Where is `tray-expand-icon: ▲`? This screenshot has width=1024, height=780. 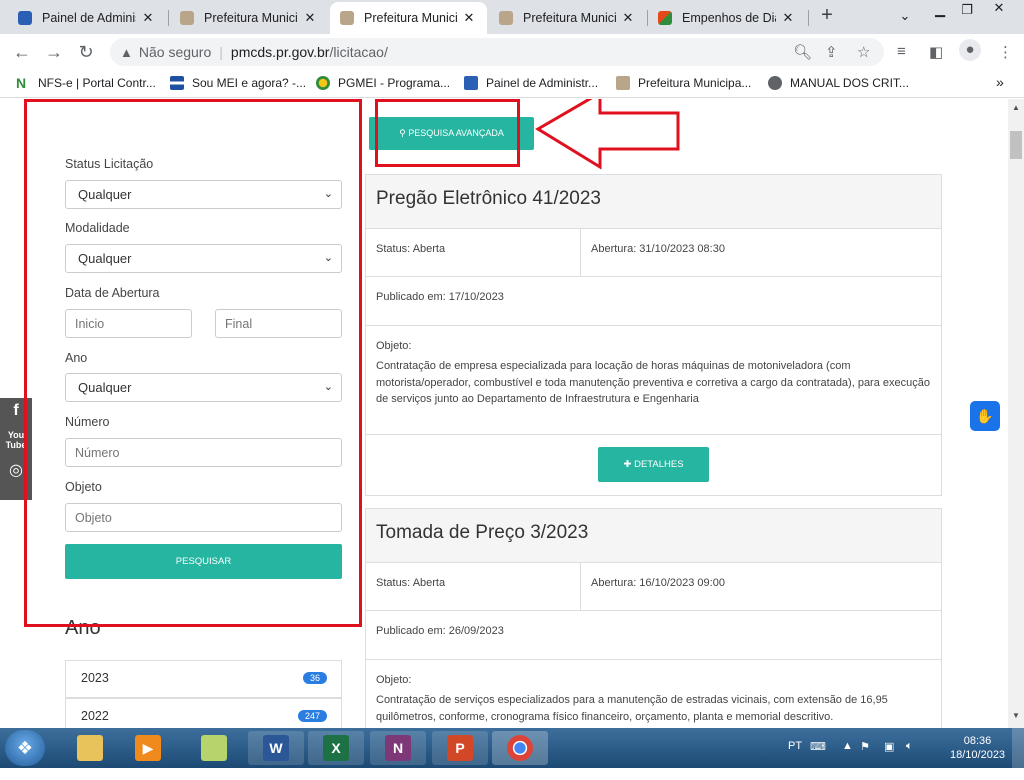 tray-expand-icon: ▲ is located at coordinates (847, 760).